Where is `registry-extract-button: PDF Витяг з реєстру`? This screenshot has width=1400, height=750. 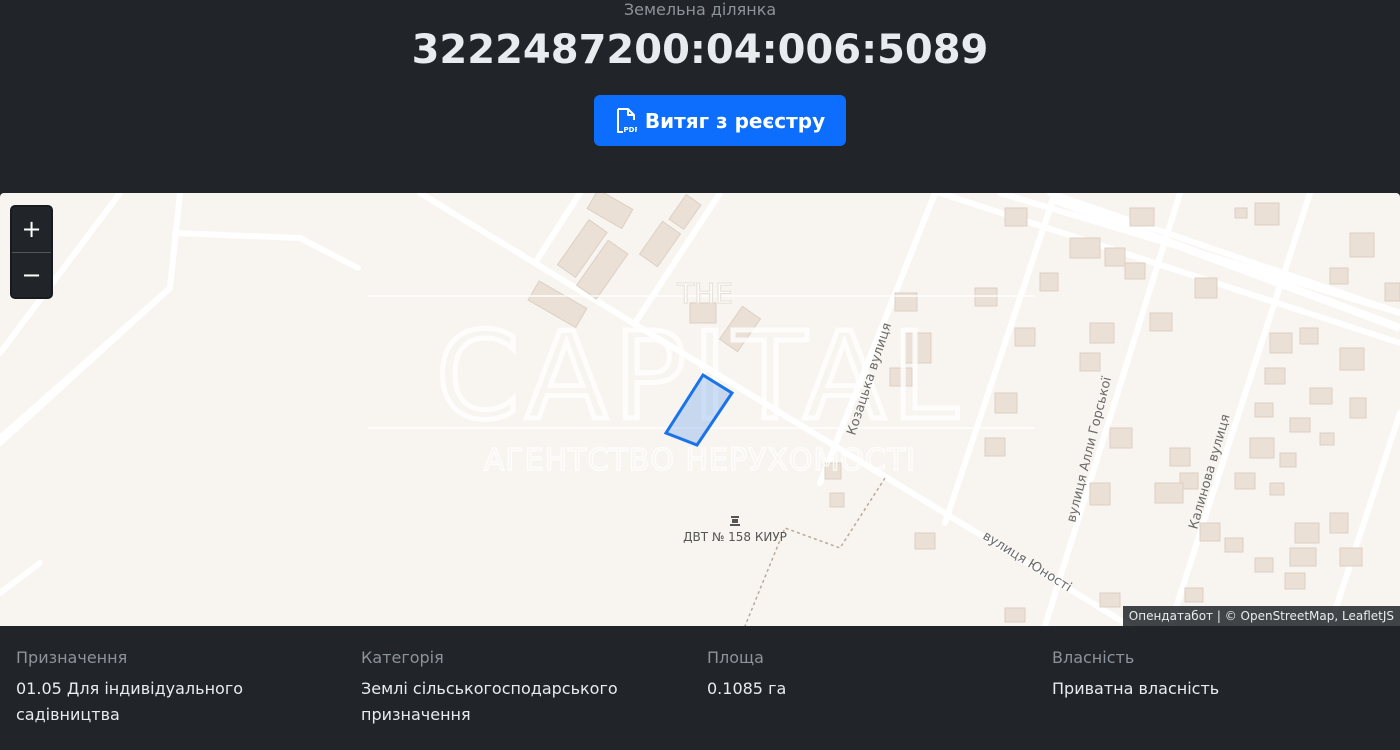 registry-extract-button: PDF Витяг з реєстру is located at coordinates (720, 120).